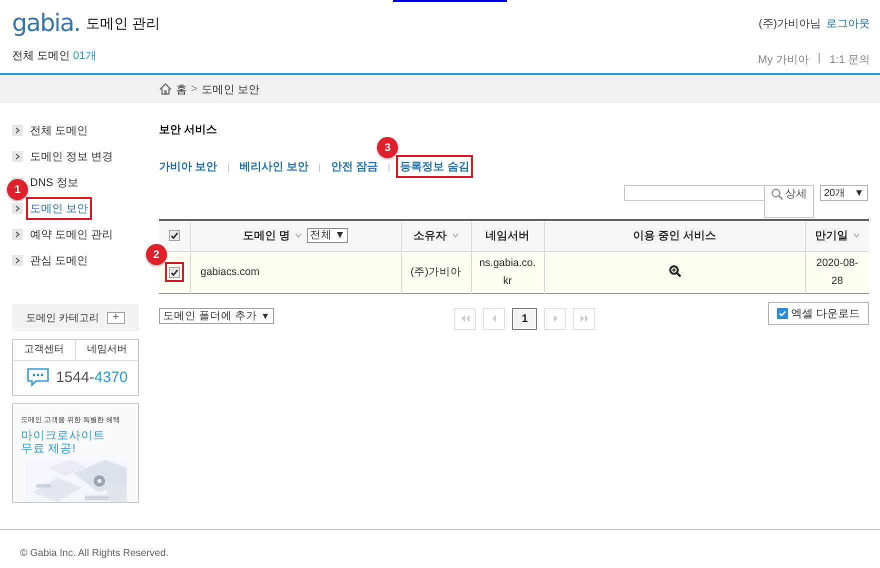  What do you see at coordinates (230, 89) in the screenshot?
I see `breadcrumb-link: 도메인 보안` at bounding box center [230, 89].